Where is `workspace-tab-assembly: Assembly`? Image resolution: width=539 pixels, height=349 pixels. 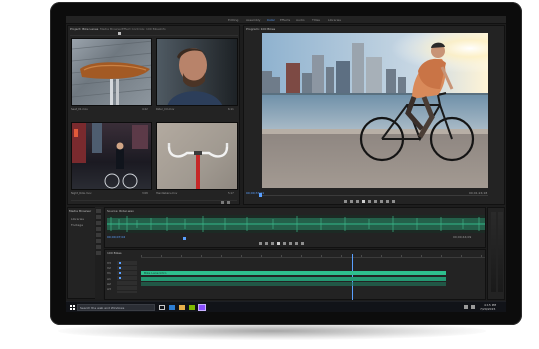 workspace-tab-assembly: Assembly is located at coordinates (253, 20).